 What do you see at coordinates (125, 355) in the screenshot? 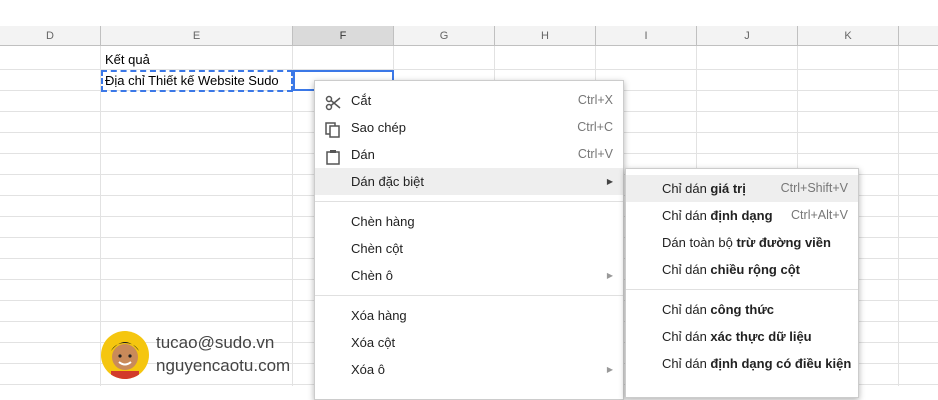
I see `avatar` at bounding box center [125, 355].